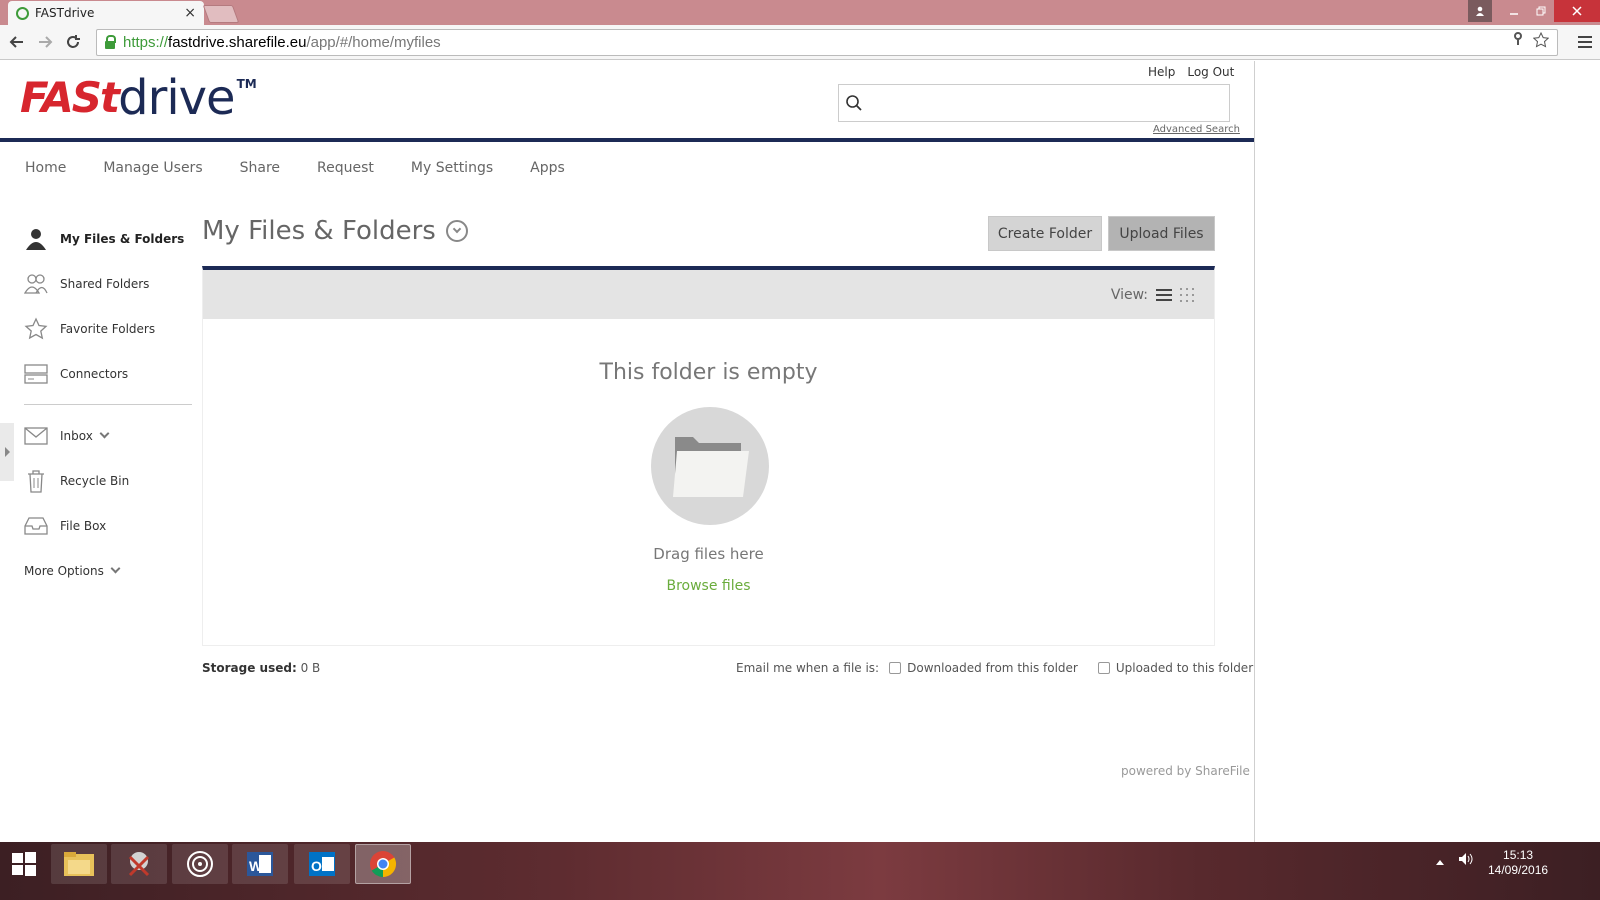 This screenshot has height=900, width=1600. I want to click on app-swirl-icon, so click(200, 864).